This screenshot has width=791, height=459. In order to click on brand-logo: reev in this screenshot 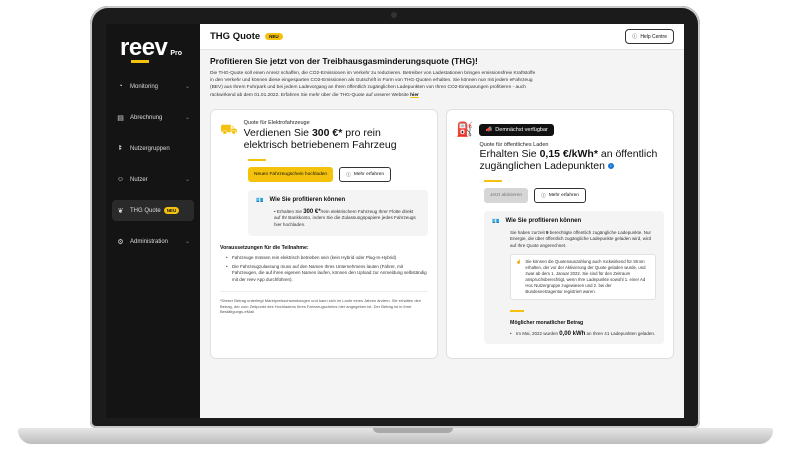, I will do `click(144, 48)`.